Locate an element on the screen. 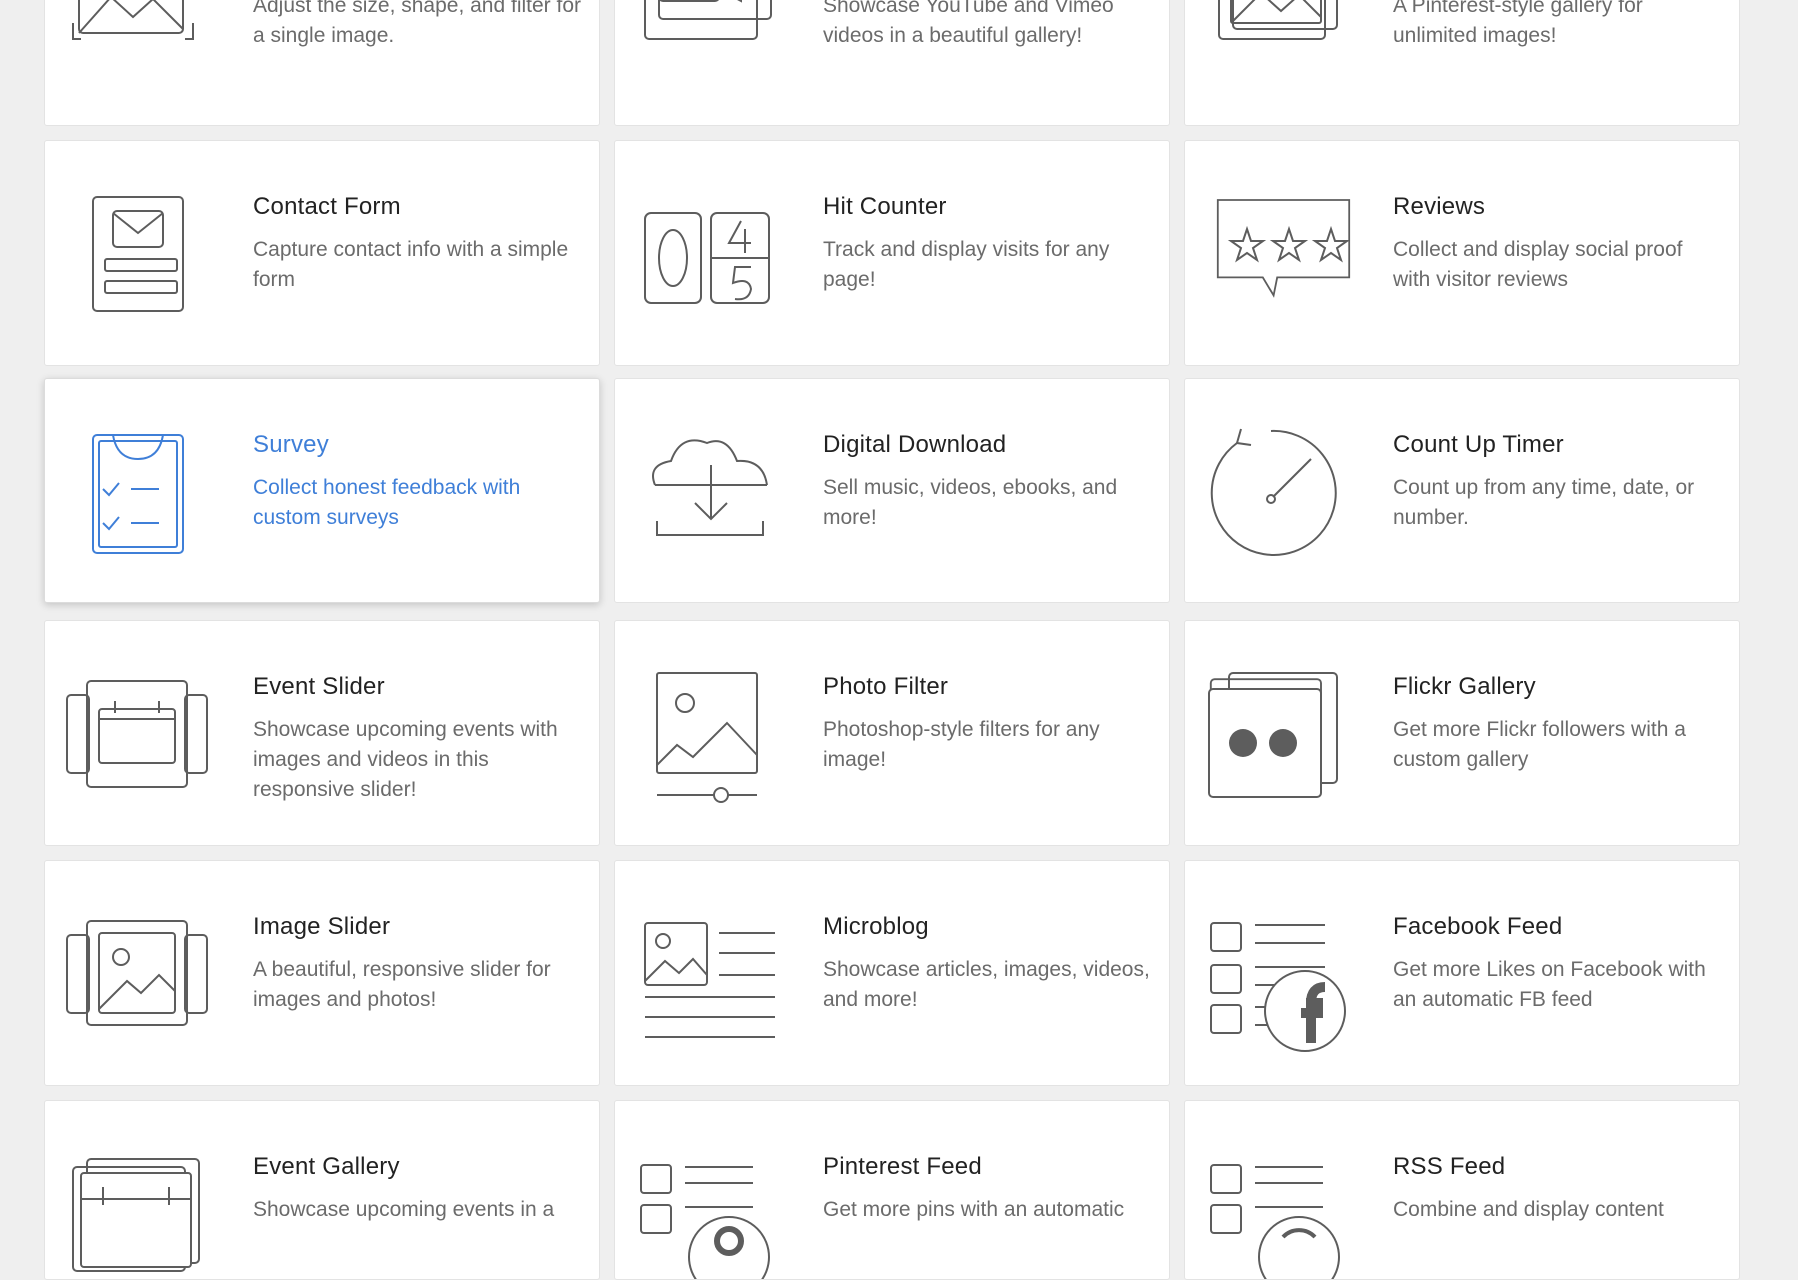 The width and height of the screenshot is (1798, 1280). hit-counter-icon is located at coordinates (707, 243).